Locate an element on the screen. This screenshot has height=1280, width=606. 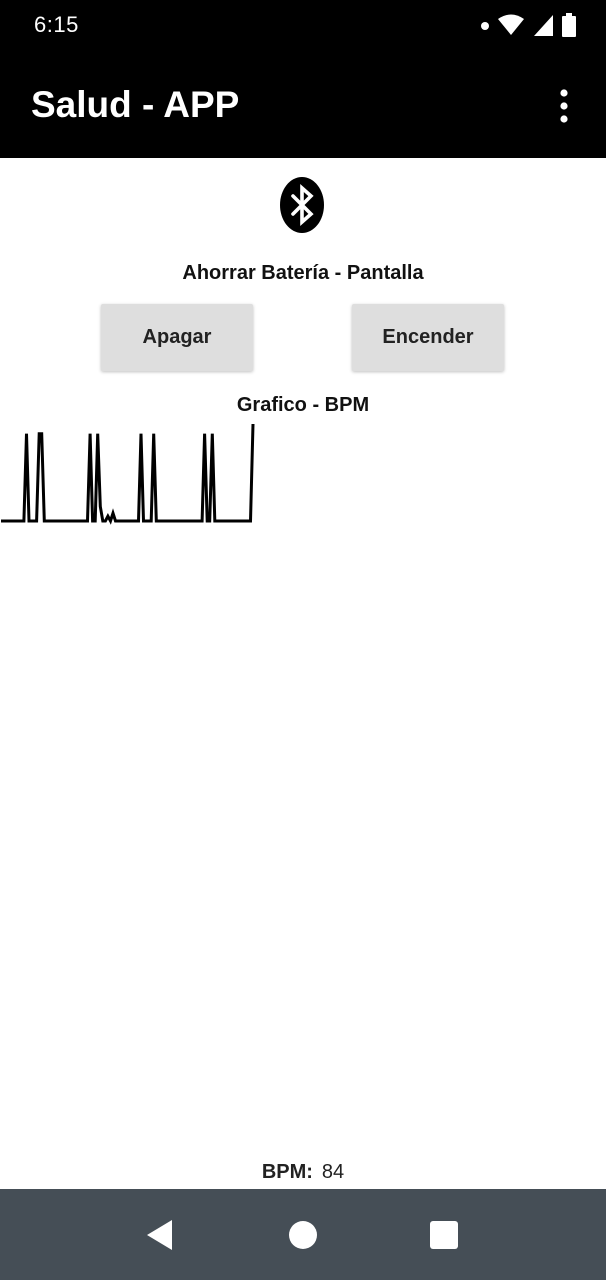
apagar-button: Apagar is located at coordinates (177, 337).